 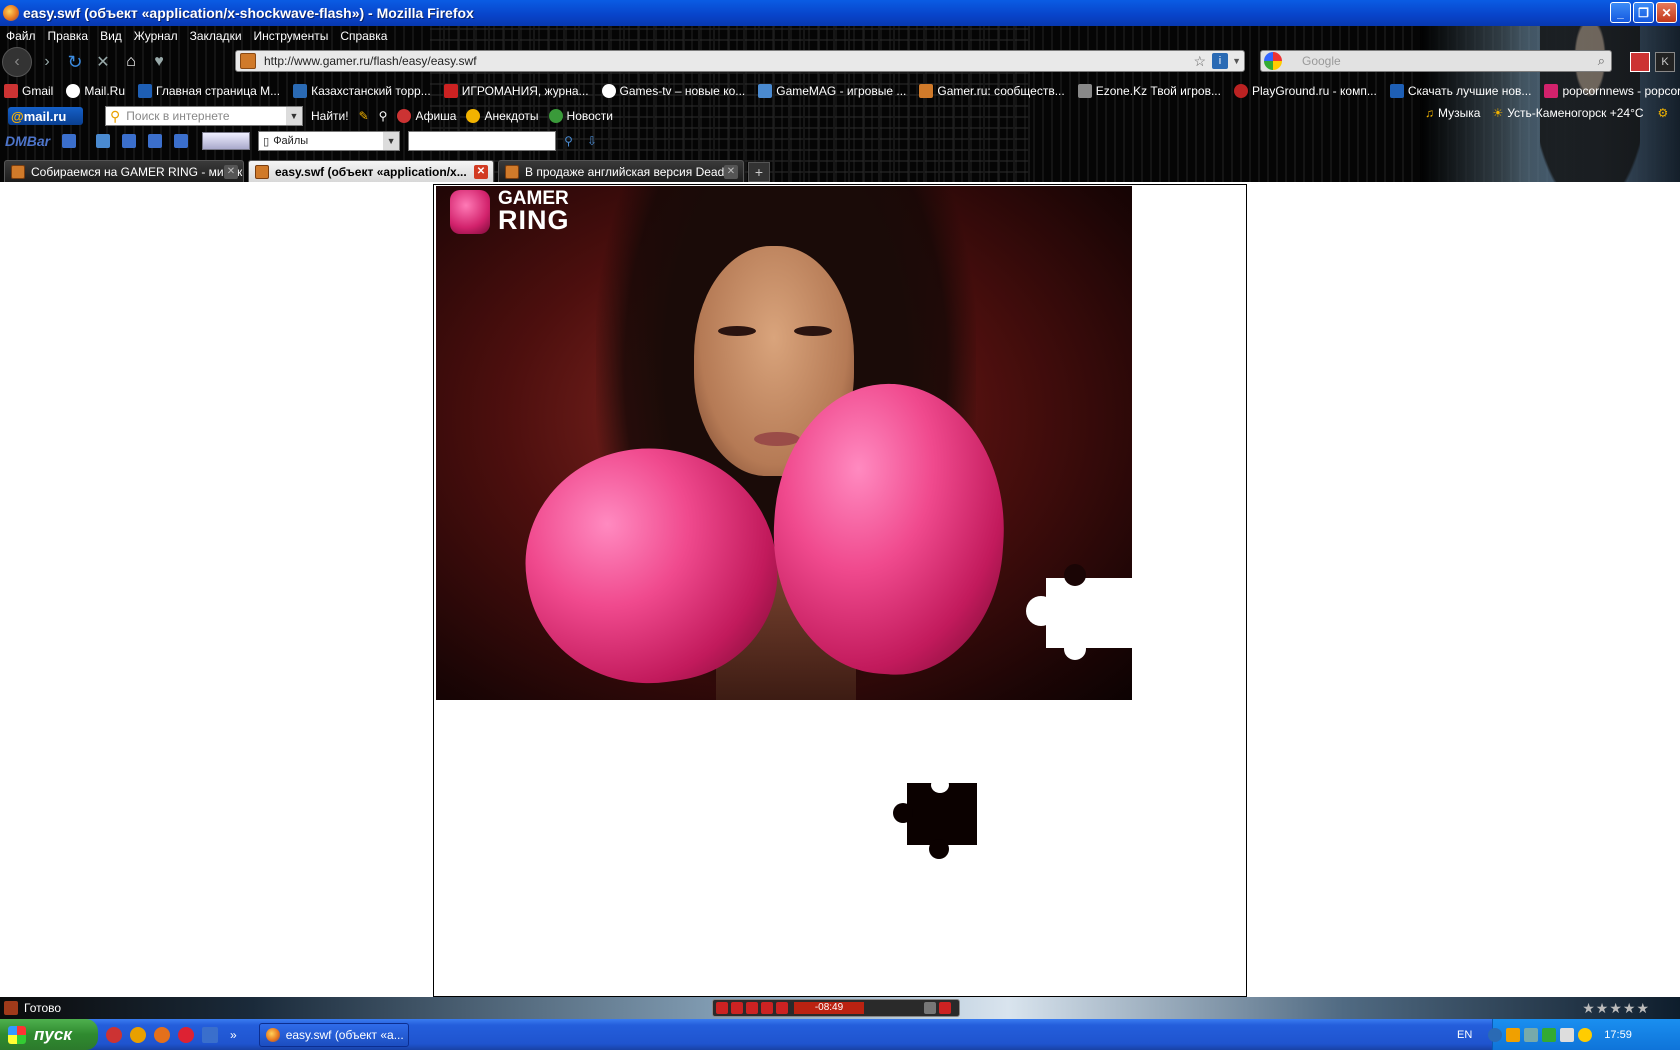 I want to click on pause-icon, so click(x=737, y=1008).